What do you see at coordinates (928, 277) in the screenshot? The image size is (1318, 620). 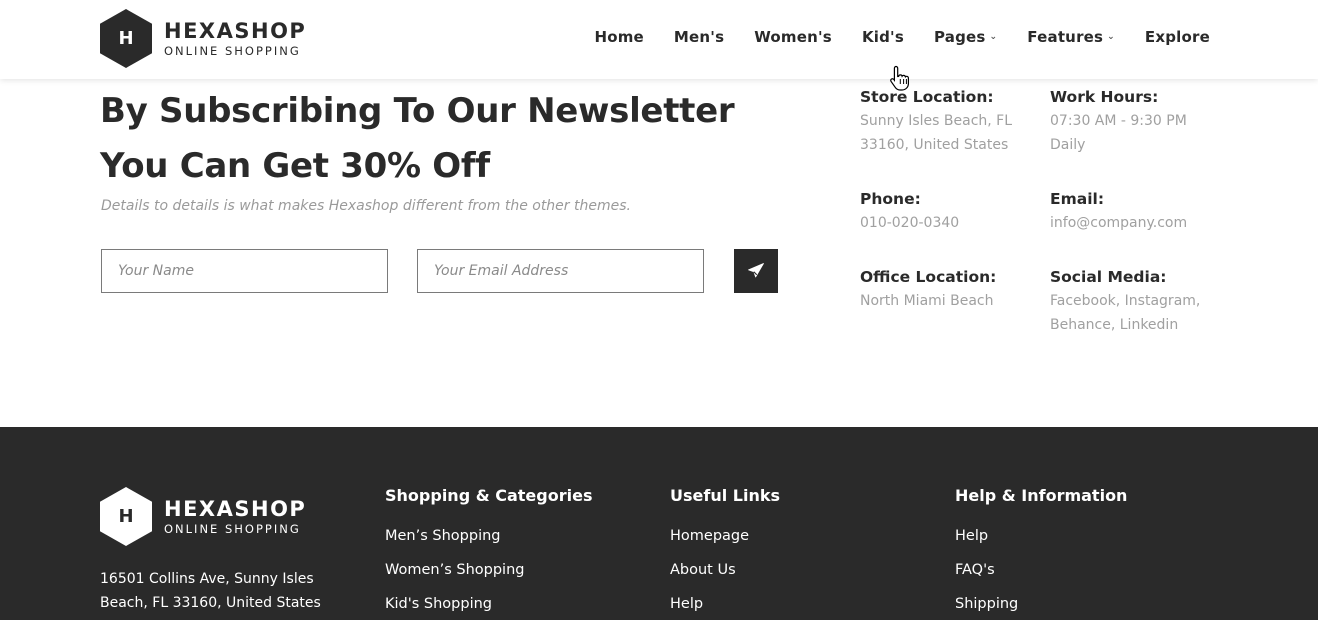 I see `info-label: Office Location:` at bounding box center [928, 277].